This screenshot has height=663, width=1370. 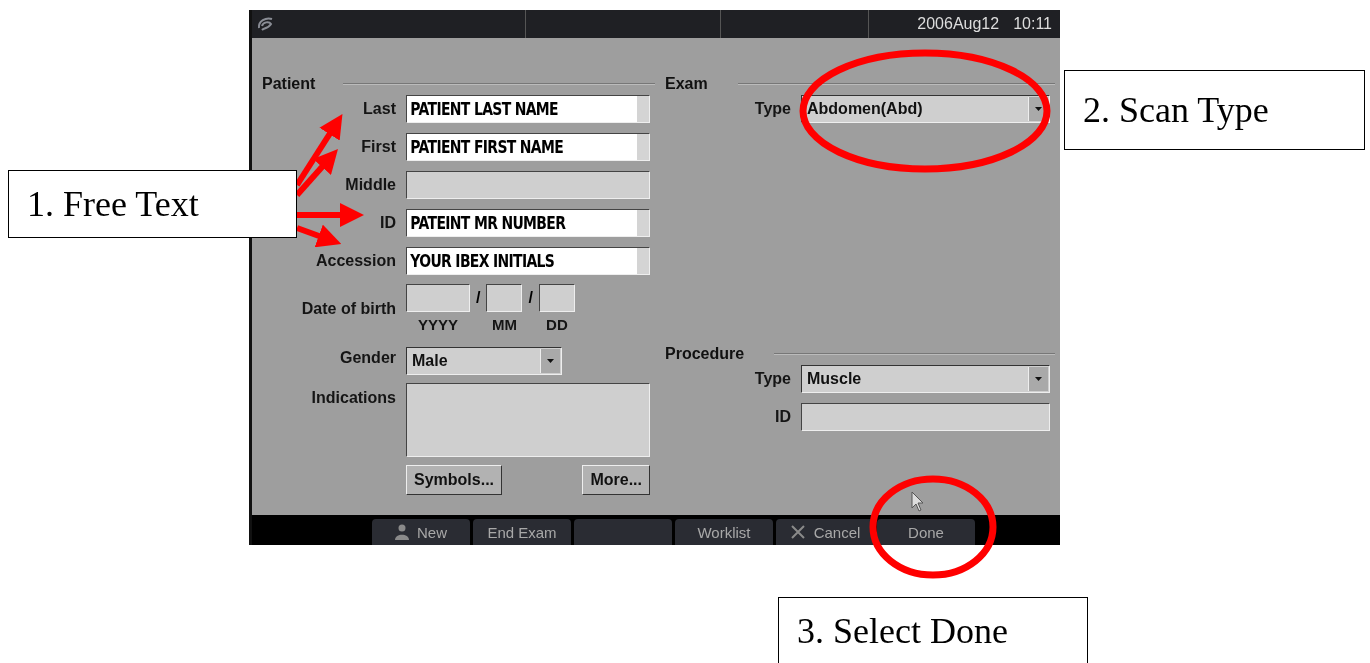 I want to click on text-field: PATIENT LAST NAME, so click(x=528, y=109).